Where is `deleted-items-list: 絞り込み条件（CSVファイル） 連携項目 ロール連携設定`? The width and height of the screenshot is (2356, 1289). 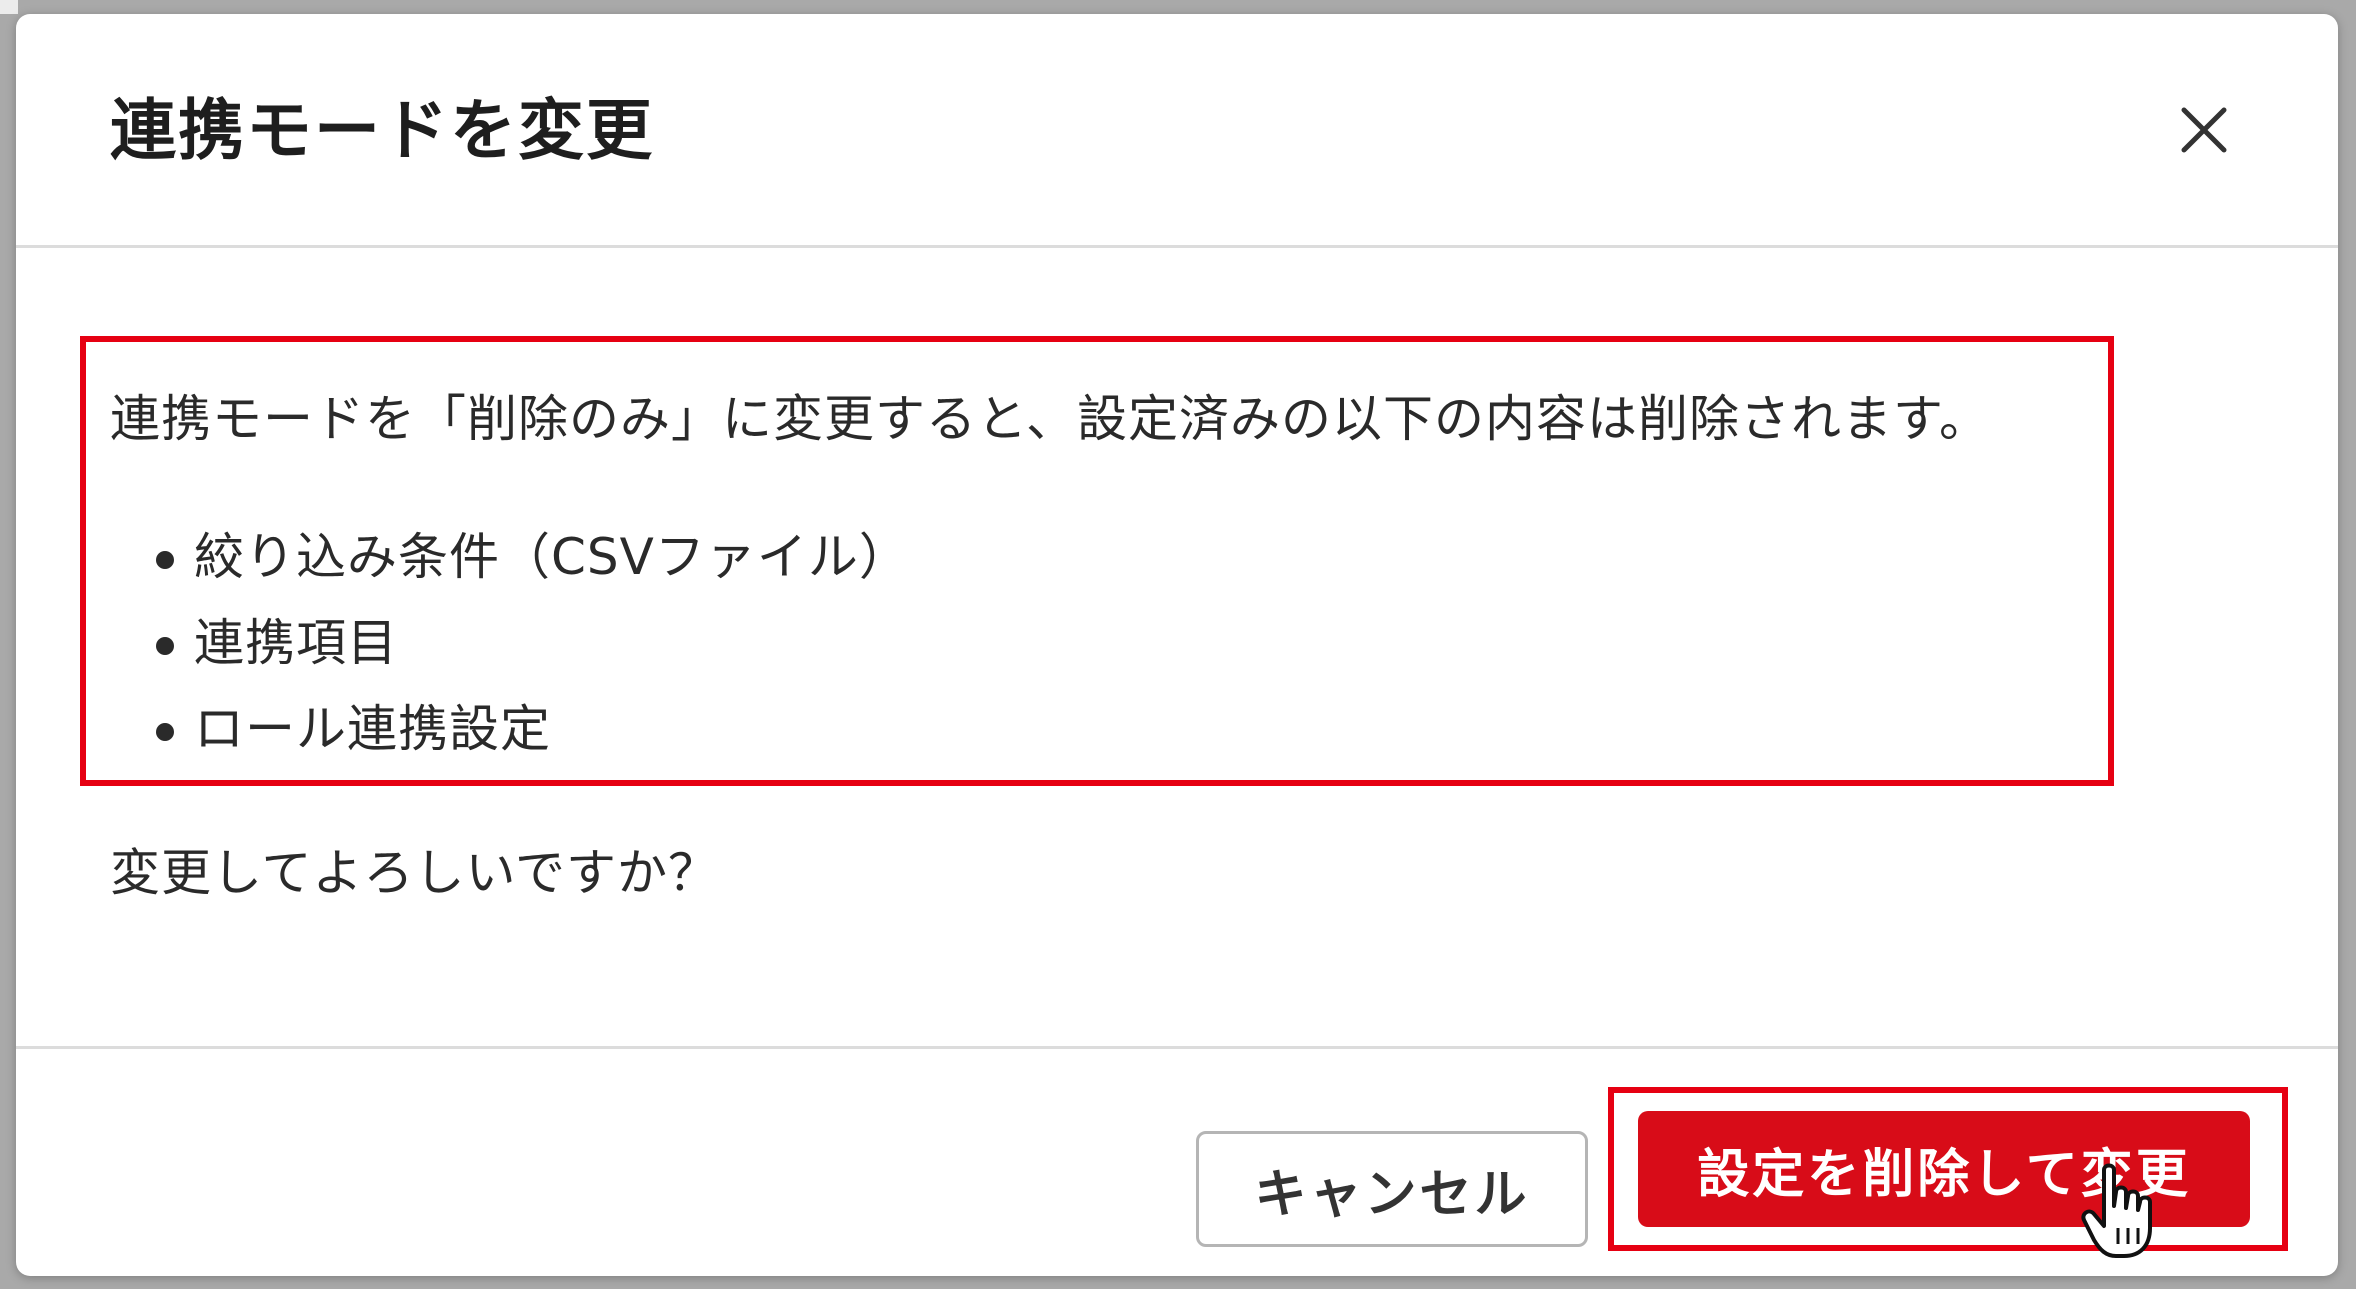
deleted-items-list: 絞り込み条件（CSVファイル） 連携項目 ロール連携設定 is located at coordinates (510, 651).